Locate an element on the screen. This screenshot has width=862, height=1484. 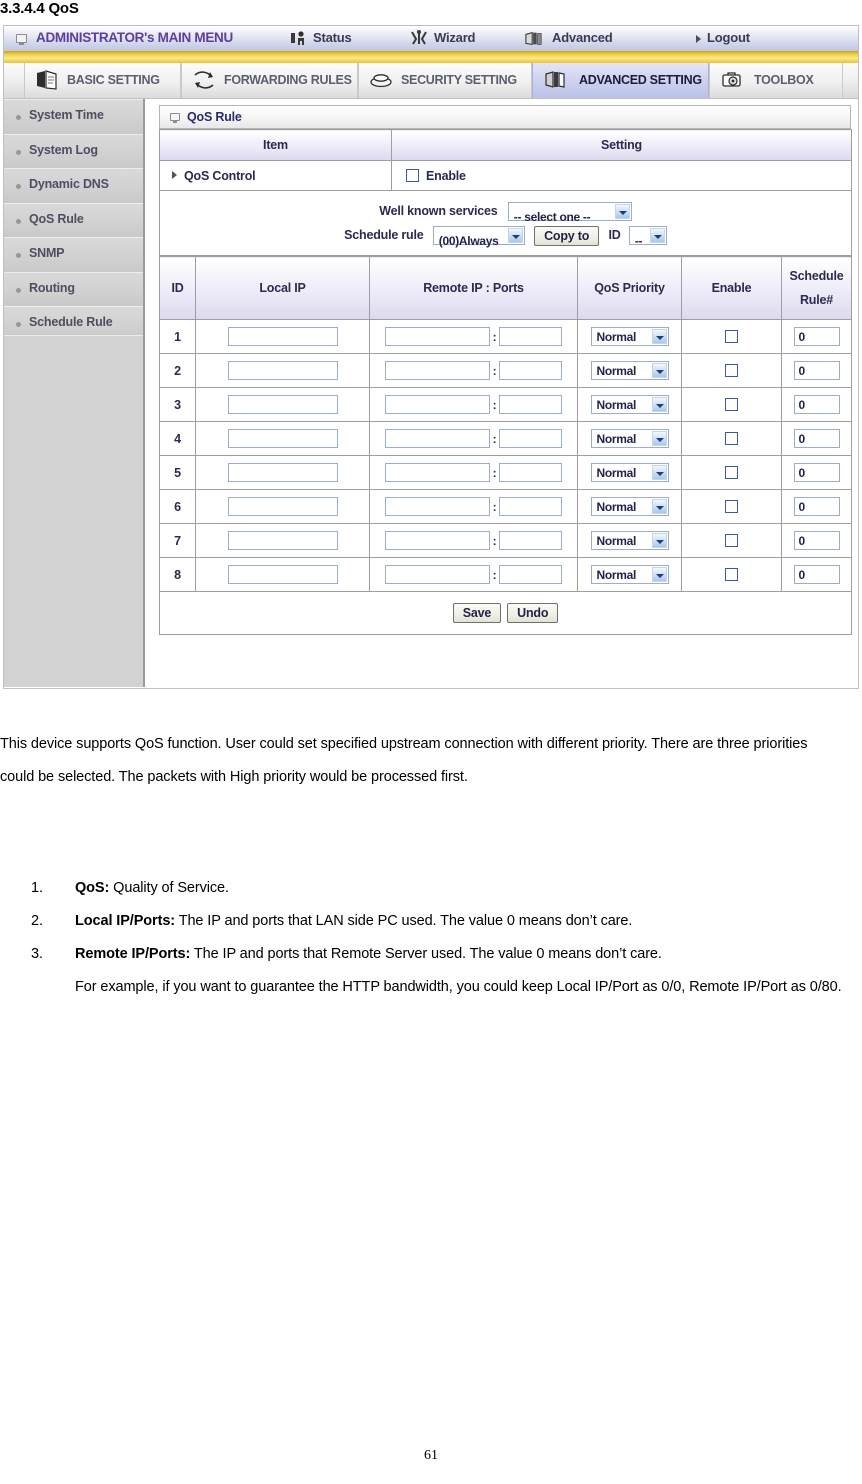
save-button: Save is located at coordinates (477, 613).